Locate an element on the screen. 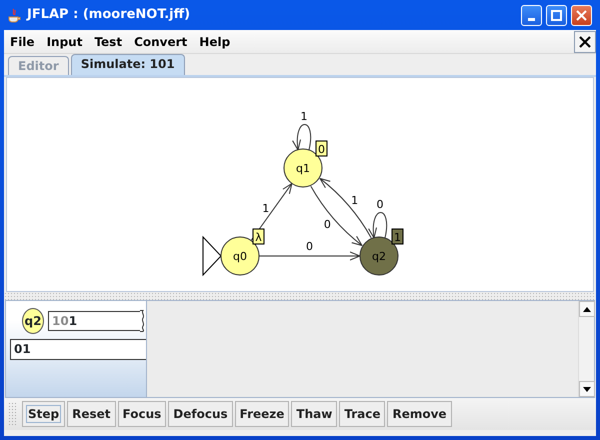 The width and height of the screenshot is (600, 440). maximize-icon is located at coordinates (556, 15).